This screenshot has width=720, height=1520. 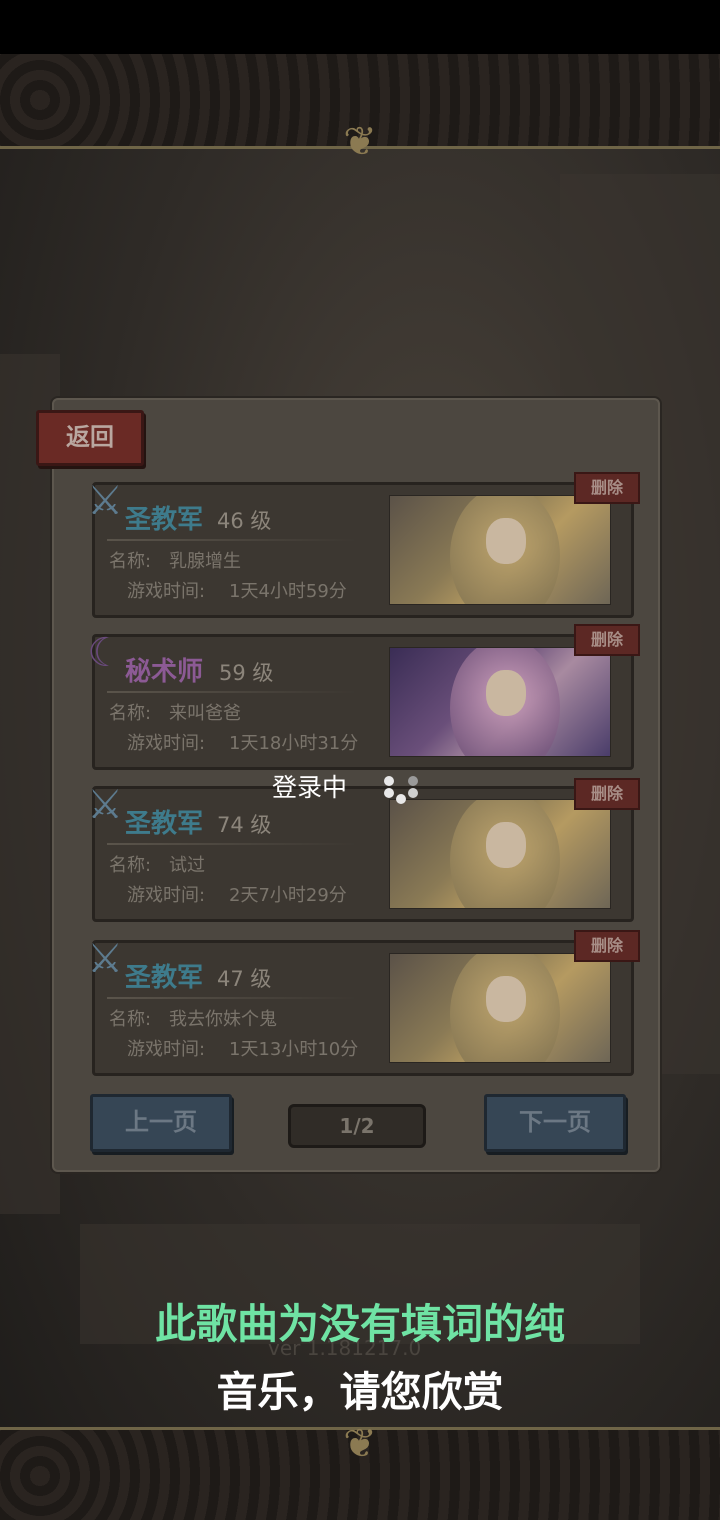 I want to click on class-name: 秘术师, so click(x=164, y=672).